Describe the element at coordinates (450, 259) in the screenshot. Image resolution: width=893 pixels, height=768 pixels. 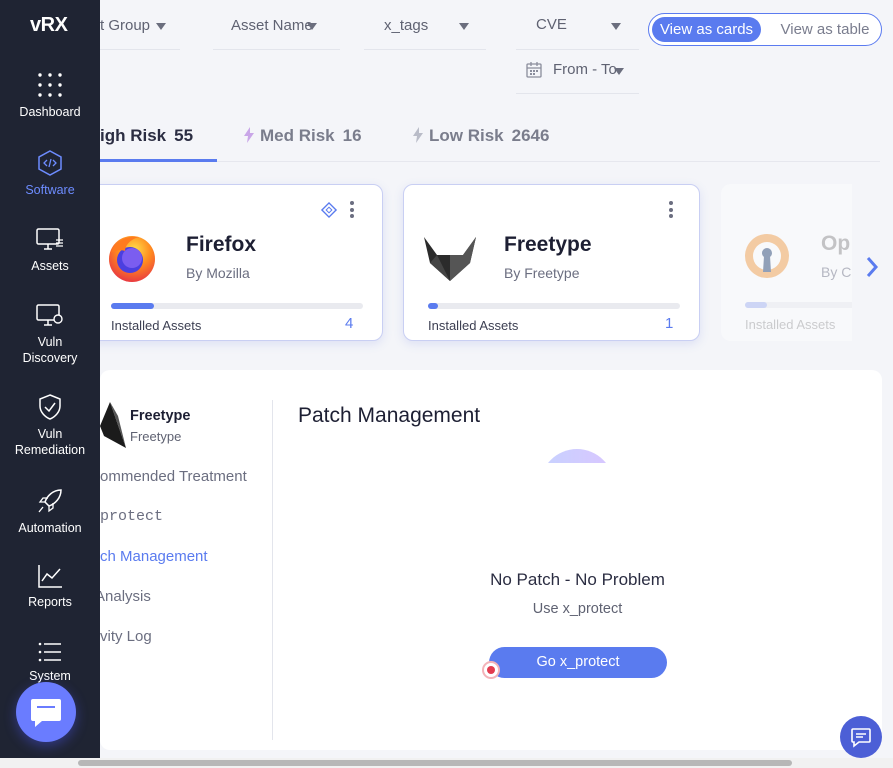
I see `freetype-logo` at that location.